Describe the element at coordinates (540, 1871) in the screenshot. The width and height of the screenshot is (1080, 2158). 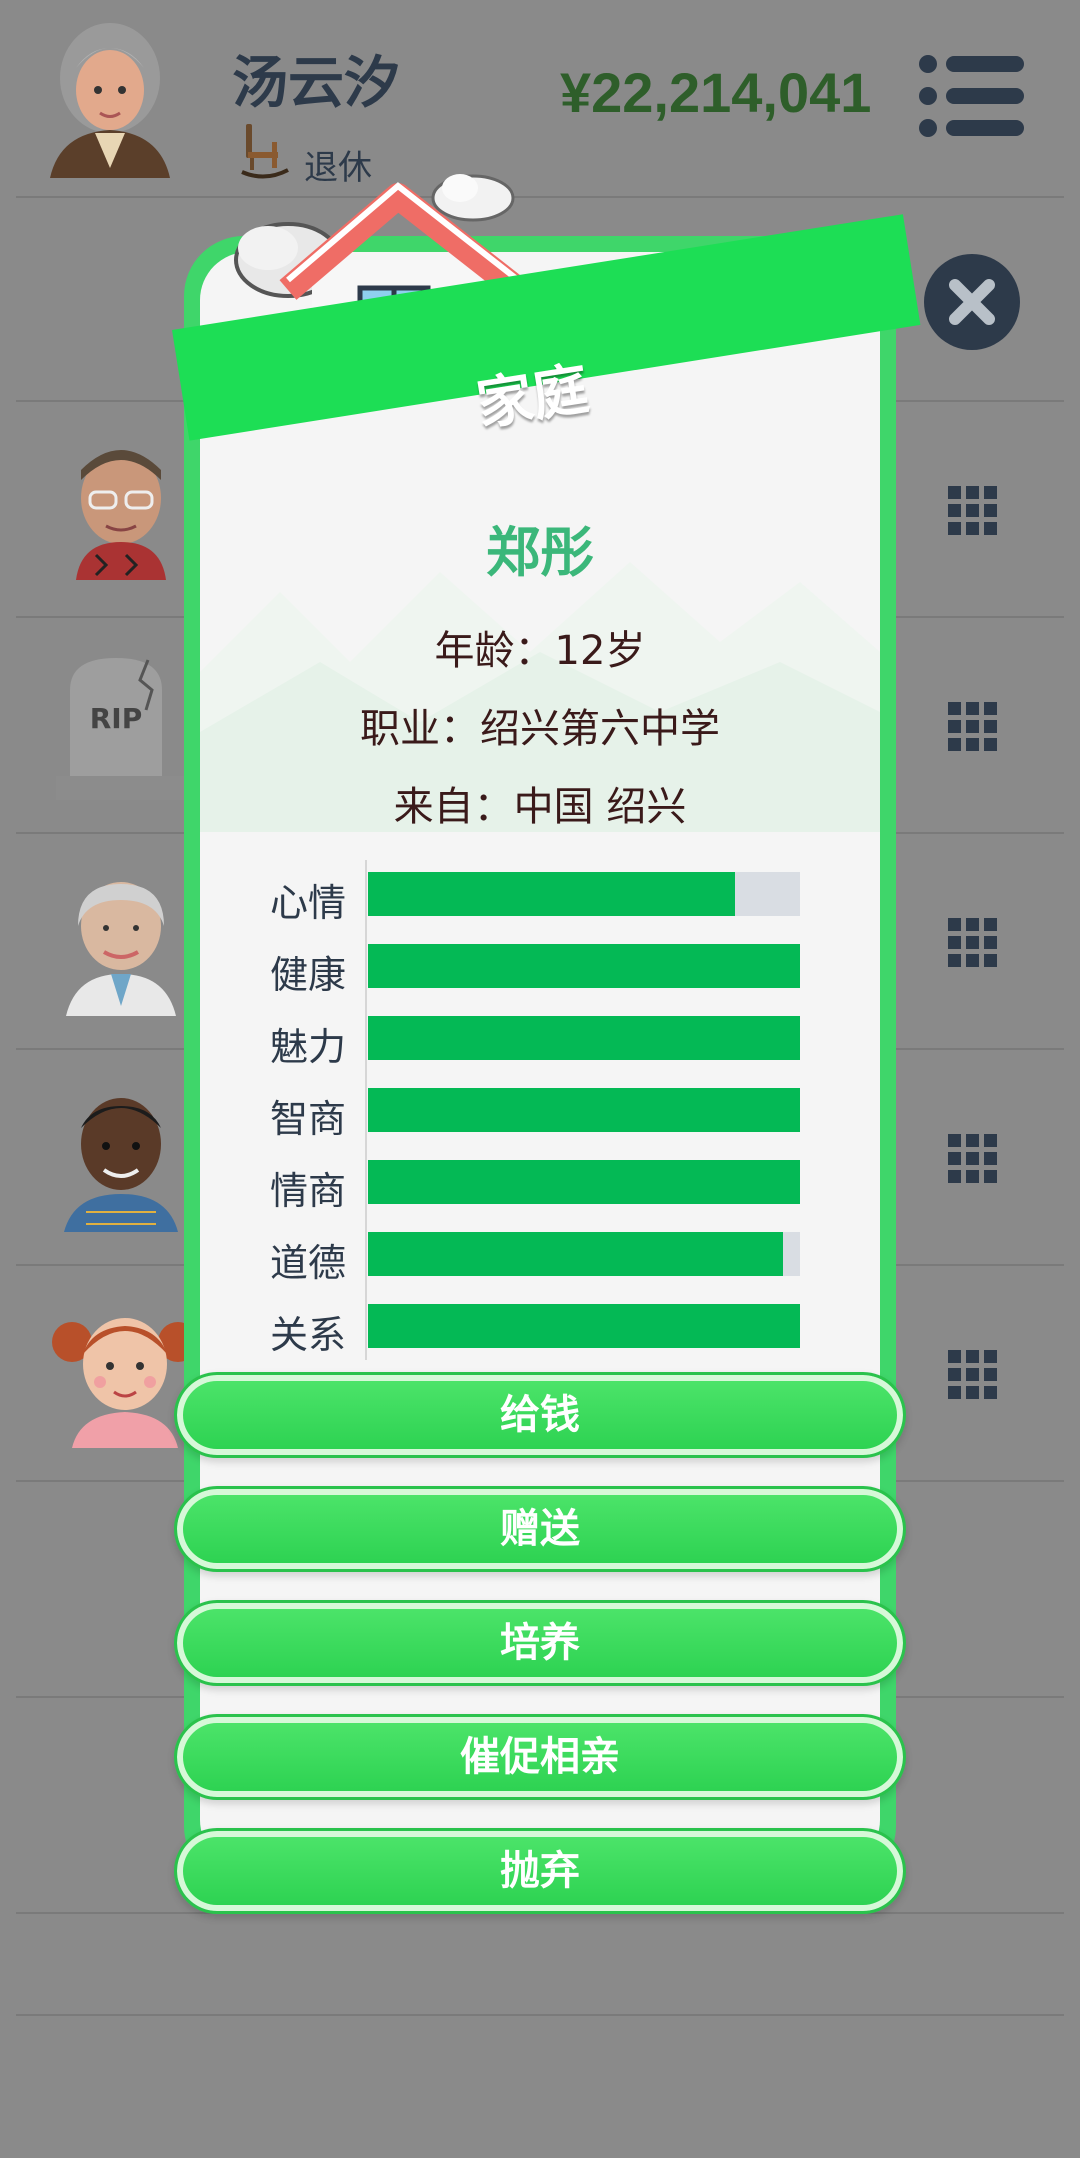
I see `abandon-button: 抛弃` at that location.